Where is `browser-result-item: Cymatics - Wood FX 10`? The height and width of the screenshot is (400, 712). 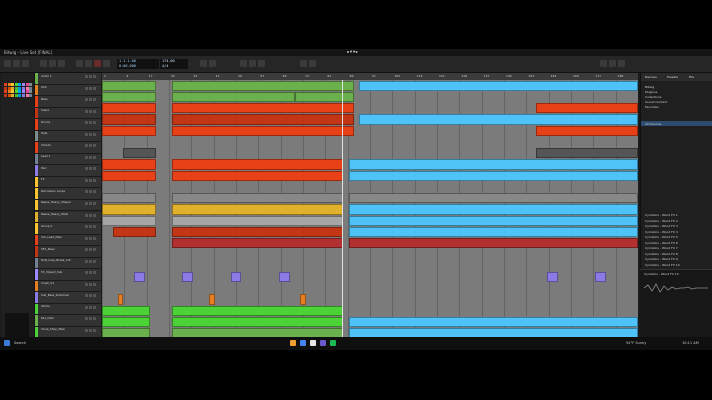
browser-result-item: Cymatics - Wood FX 10 is located at coordinates (662, 265).